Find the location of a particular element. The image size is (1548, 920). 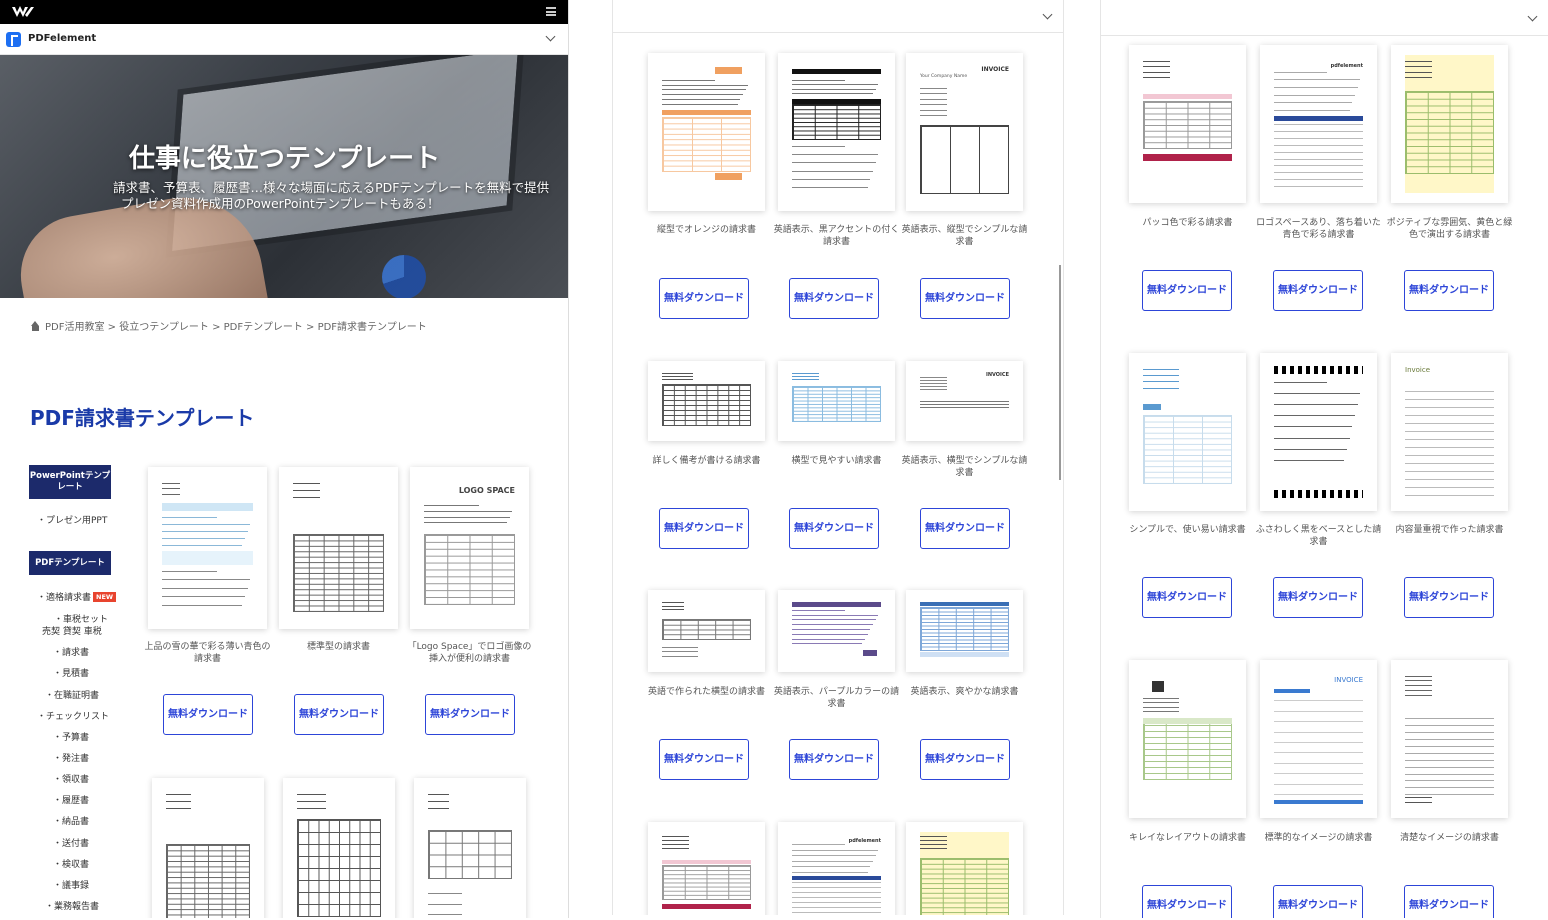

sidebar-item-ppt: ・プレゼン用PPT is located at coordinates (72, 519).